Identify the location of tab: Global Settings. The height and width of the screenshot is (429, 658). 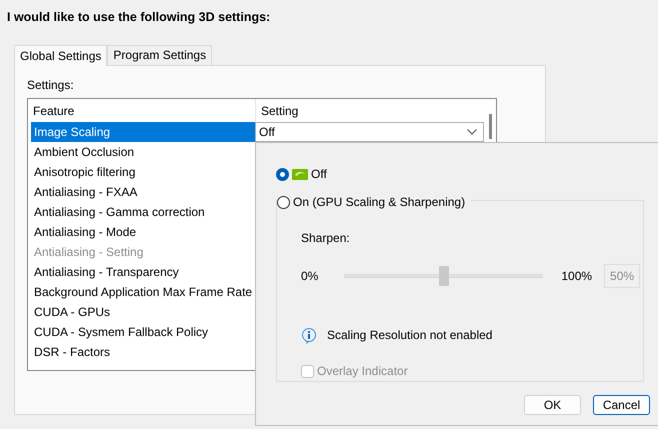
(61, 55).